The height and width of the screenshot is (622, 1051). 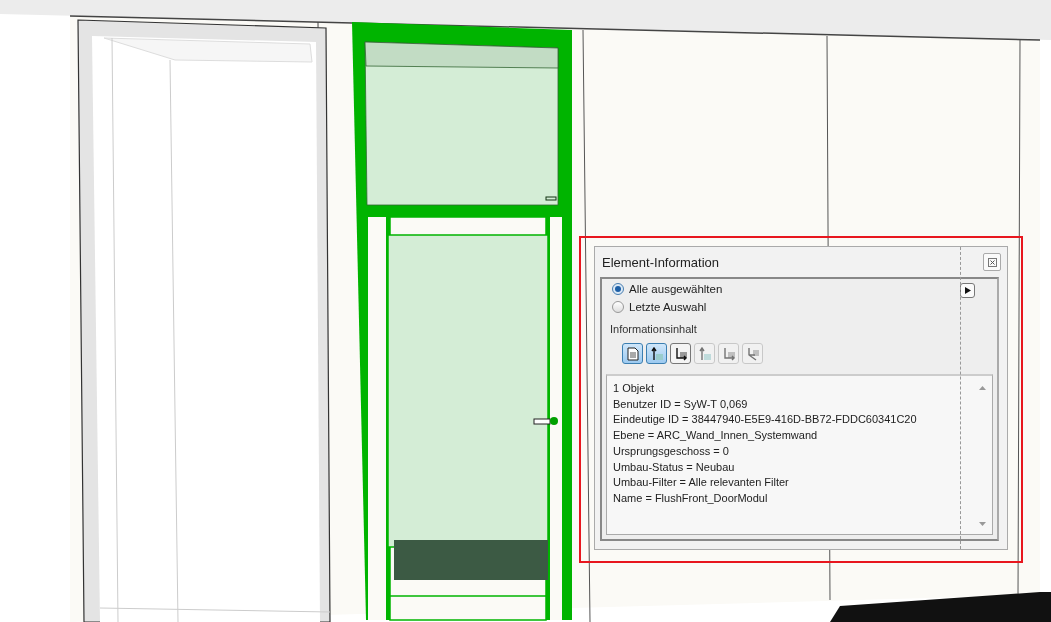 What do you see at coordinates (632, 353) in the screenshot?
I see `document-icon` at bounding box center [632, 353].